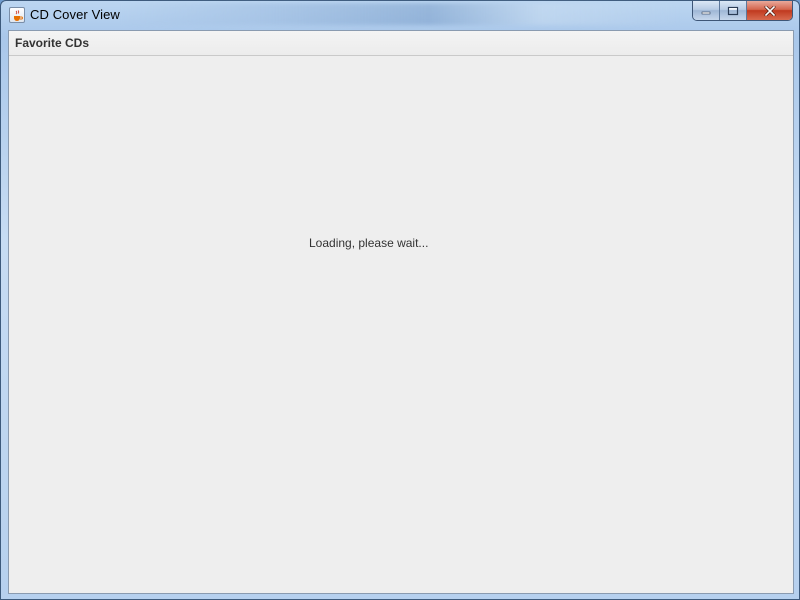 This screenshot has height=600, width=800. What do you see at coordinates (17, 15) in the screenshot?
I see `java-cup-icon` at bounding box center [17, 15].